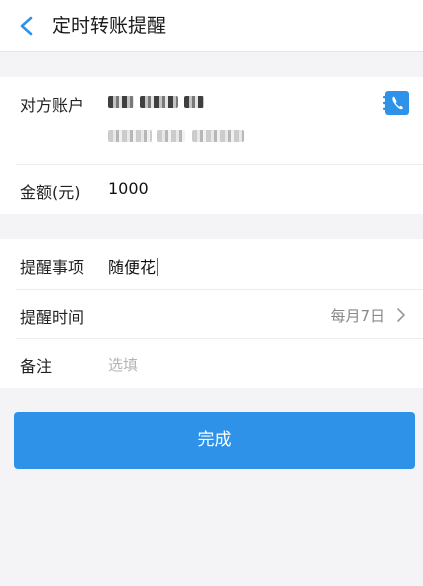  What do you see at coordinates (158, 267) in the screenshot?
I see `text-cursor` at bounding box center [158, 267].